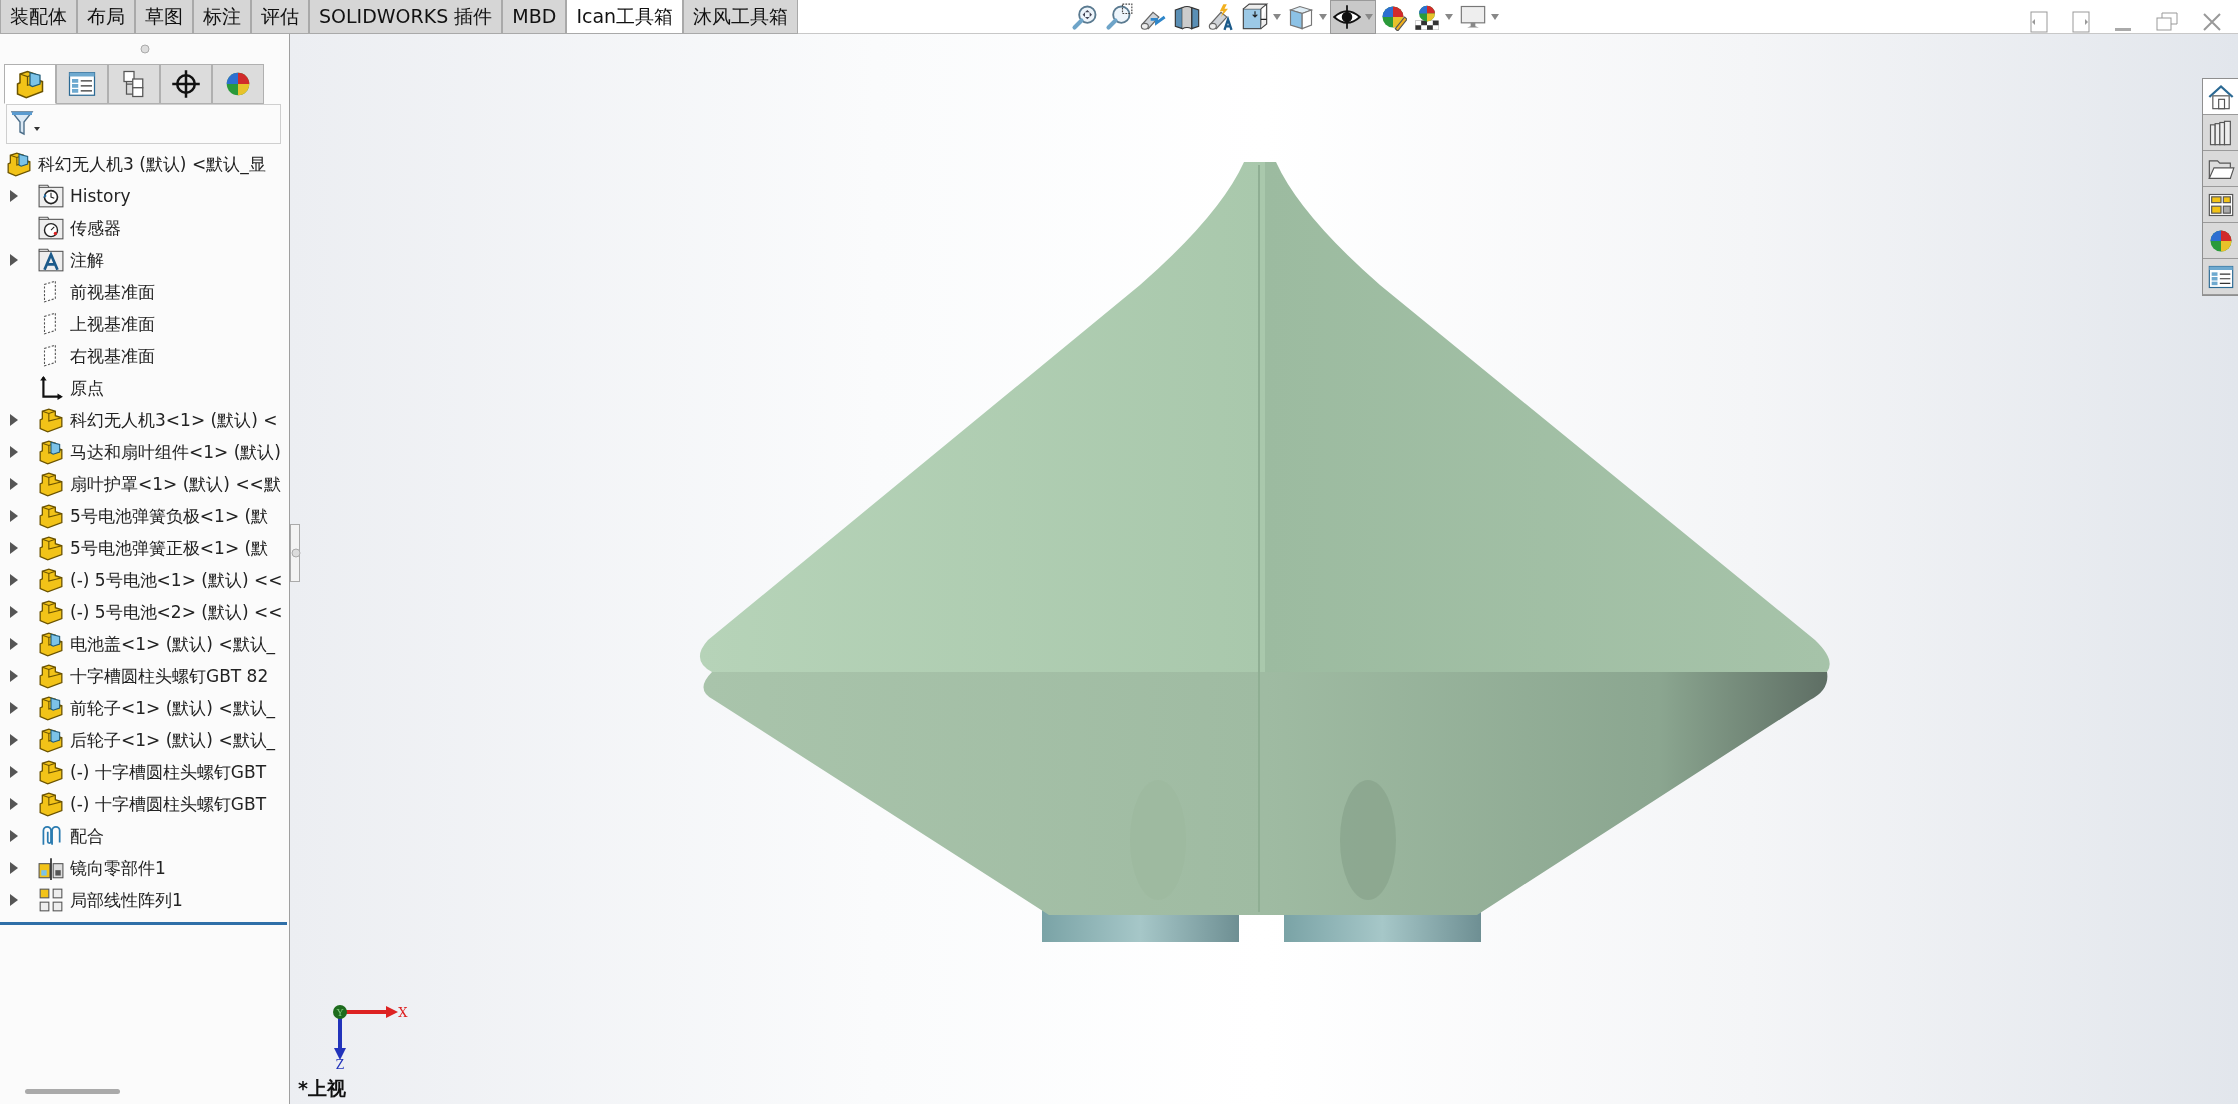 The height and width of the screenshot is (1104, 2238). I want to click on tree-item: 原点, so click(87, 388).